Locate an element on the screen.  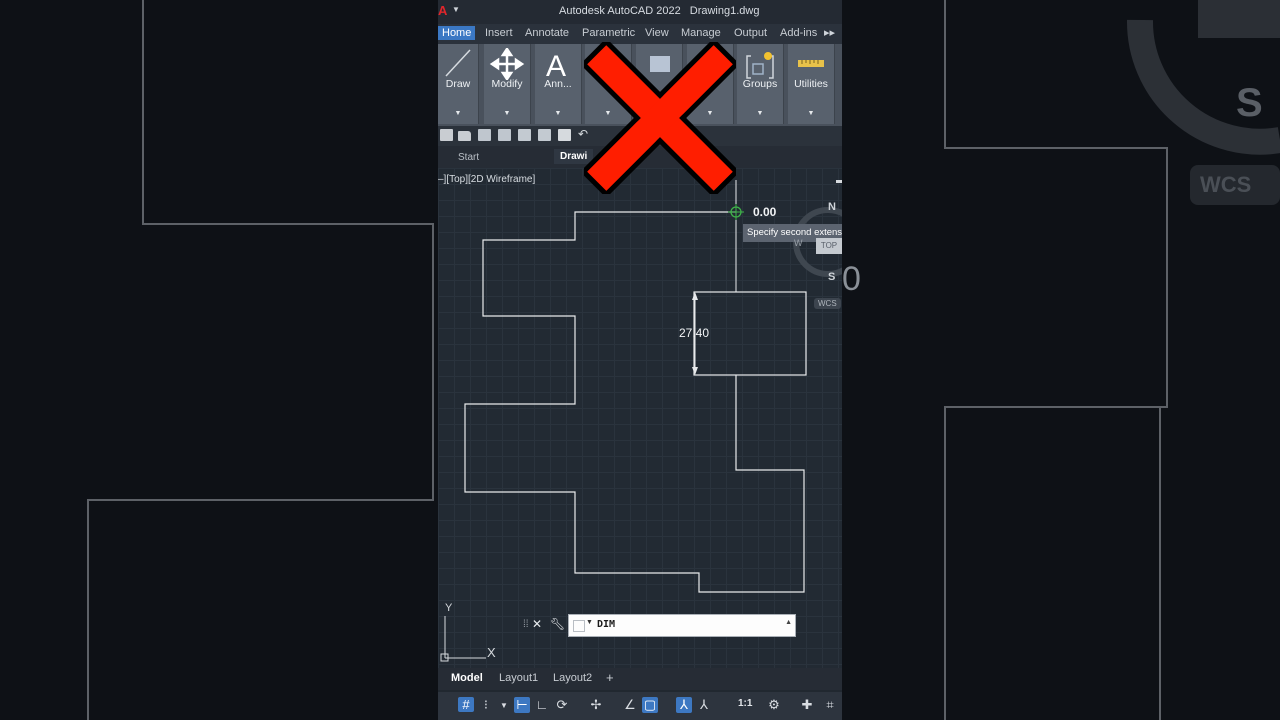
panel-draw: Draw ▼ is located at coordinates (458, 84).